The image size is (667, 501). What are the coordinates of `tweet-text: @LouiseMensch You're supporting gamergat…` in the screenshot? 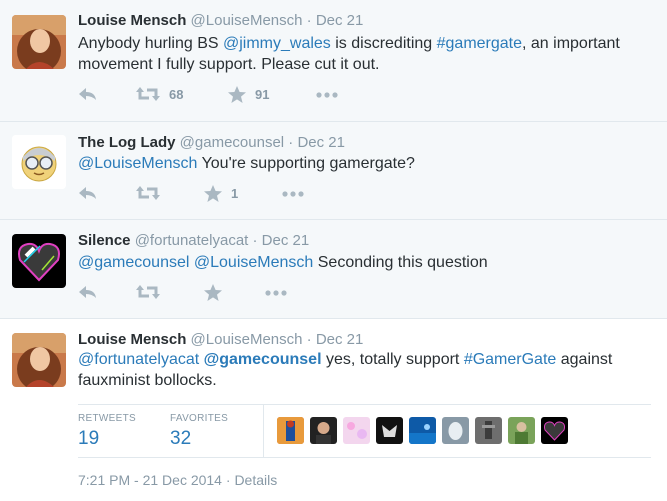 It's located at (358, 163).